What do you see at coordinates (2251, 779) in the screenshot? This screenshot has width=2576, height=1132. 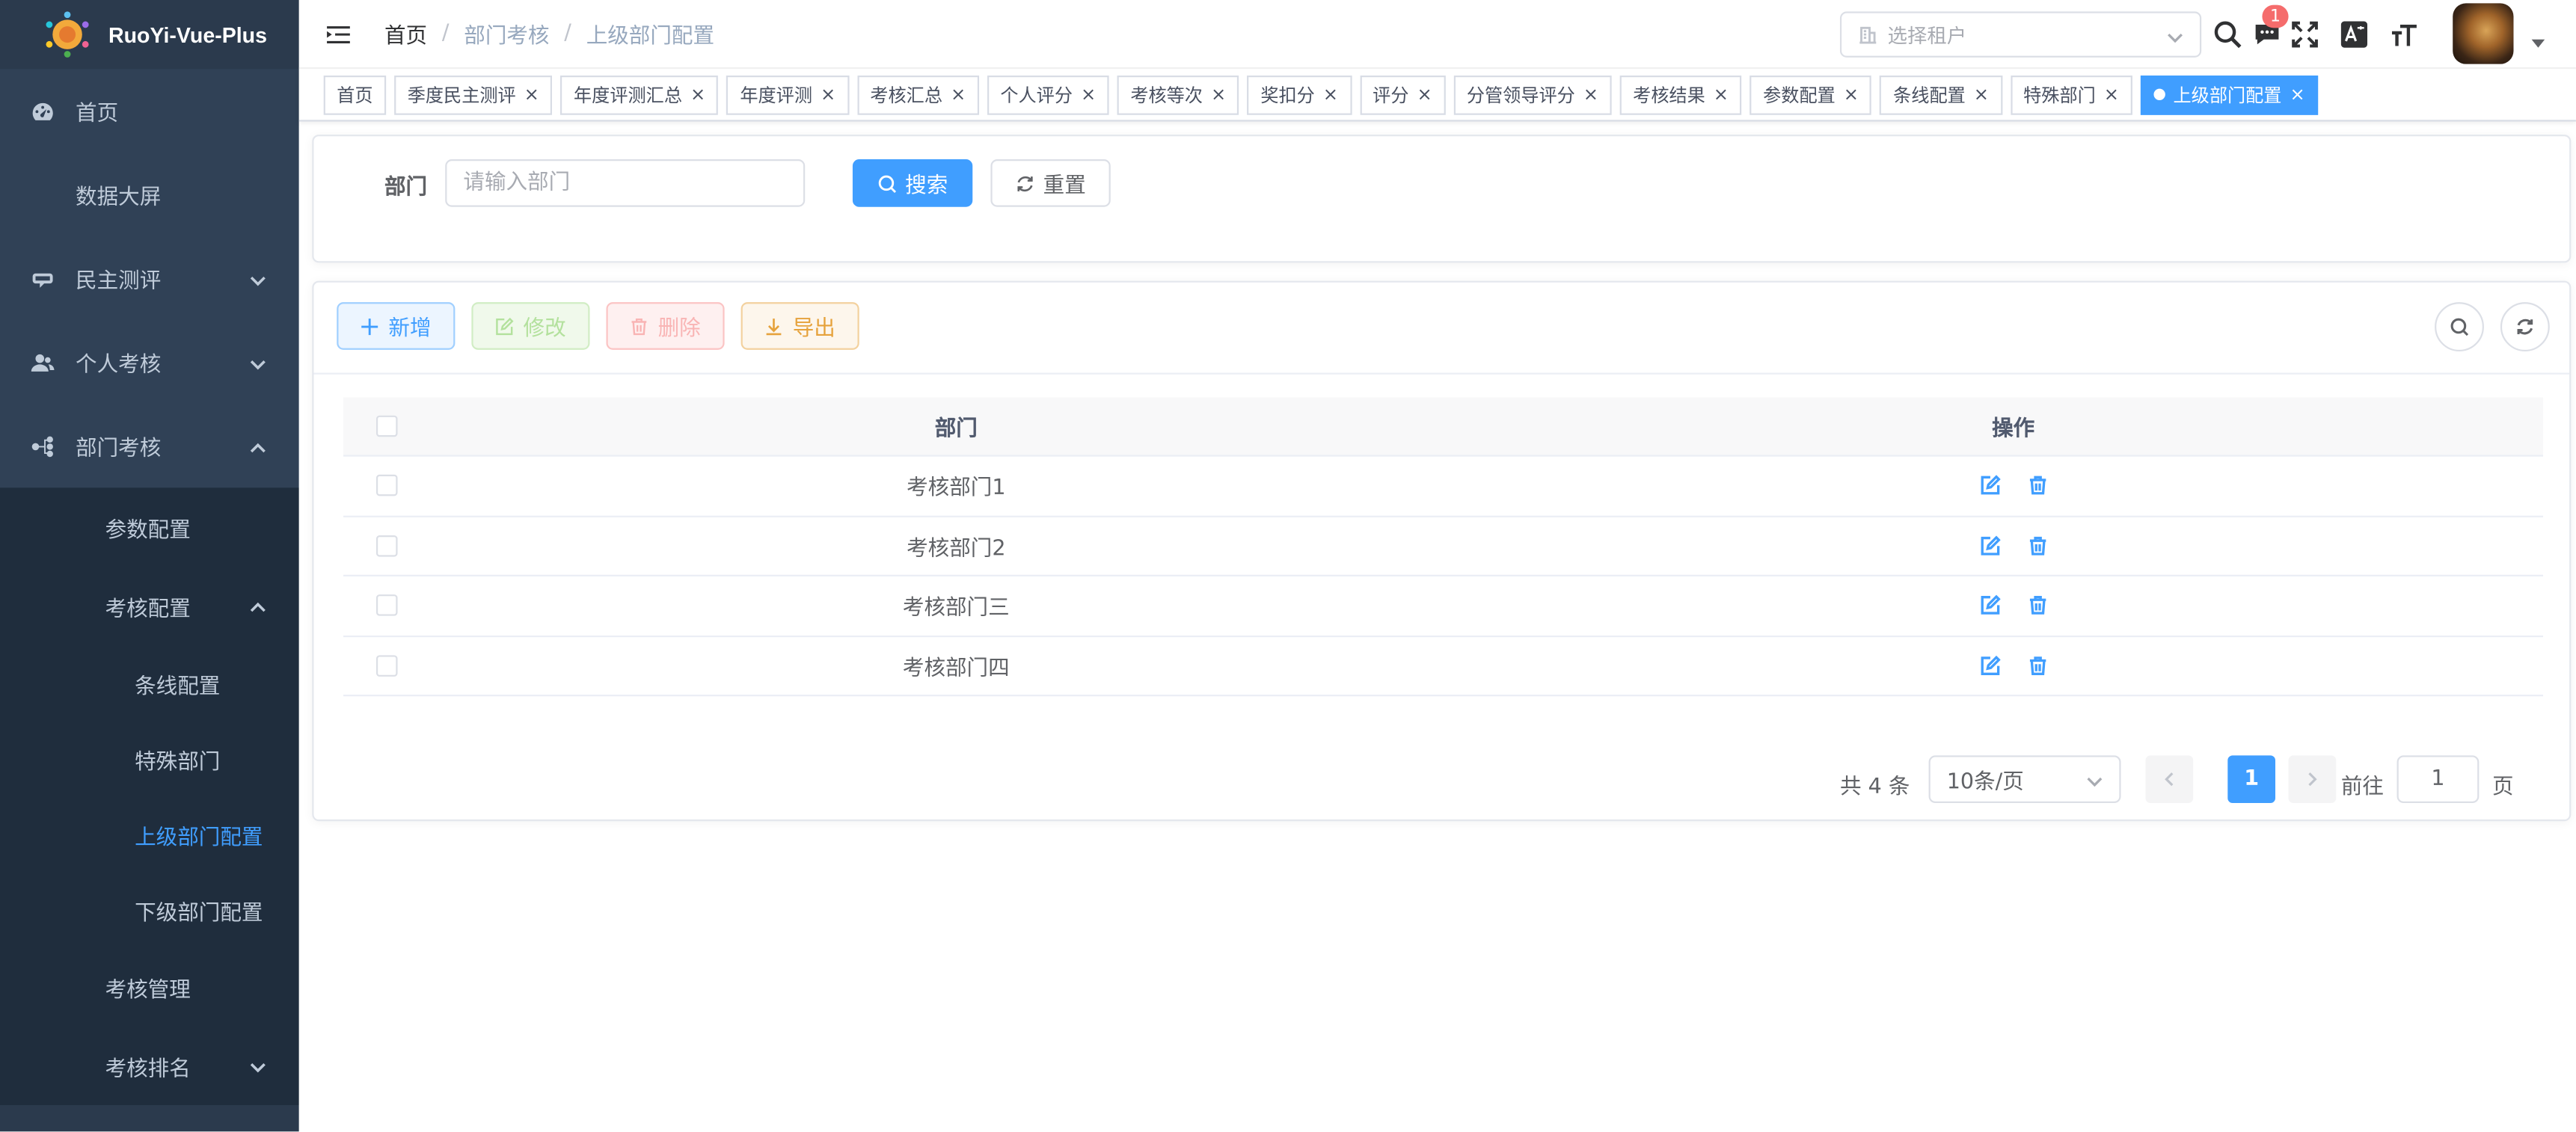 I see `page-number-current: 1` at bounding box center [2251, 779].